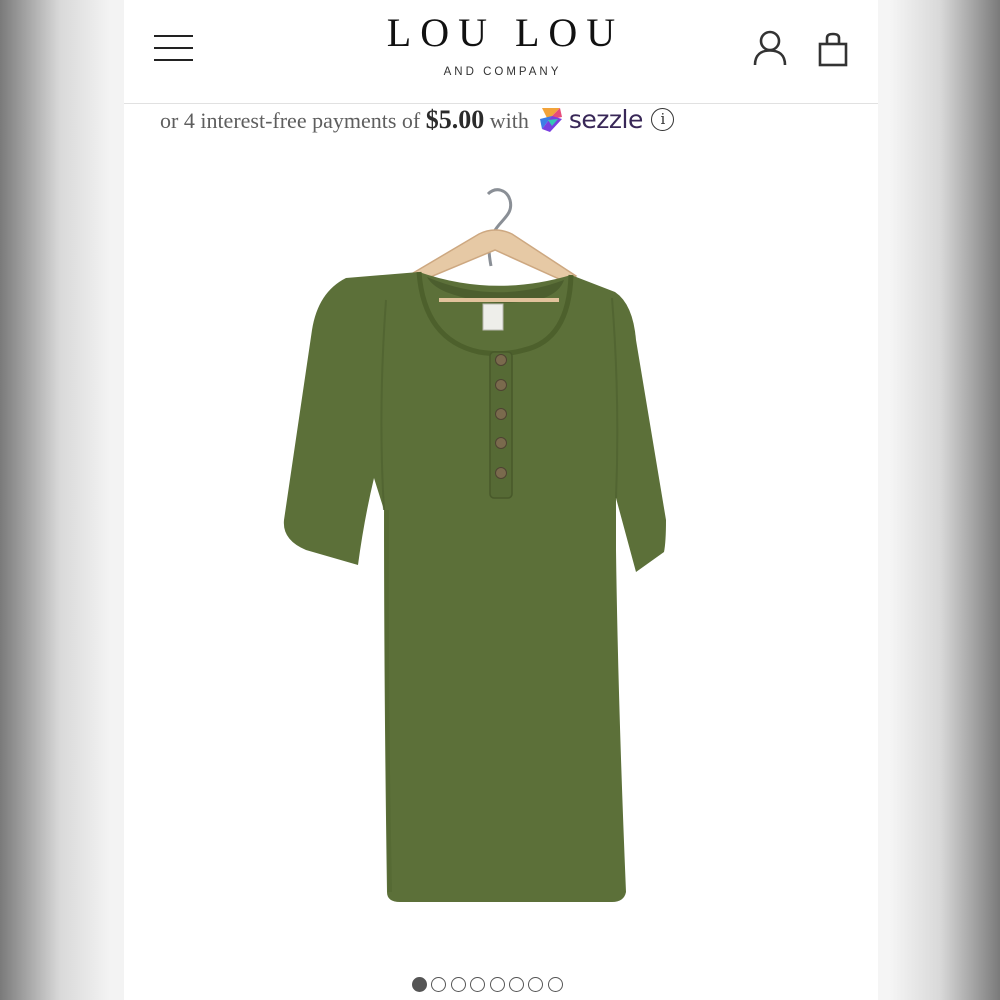 Image resolution: width=1000 pixels, height=1000 pixels. I want to click on info-icon: i, so click(663, 120).